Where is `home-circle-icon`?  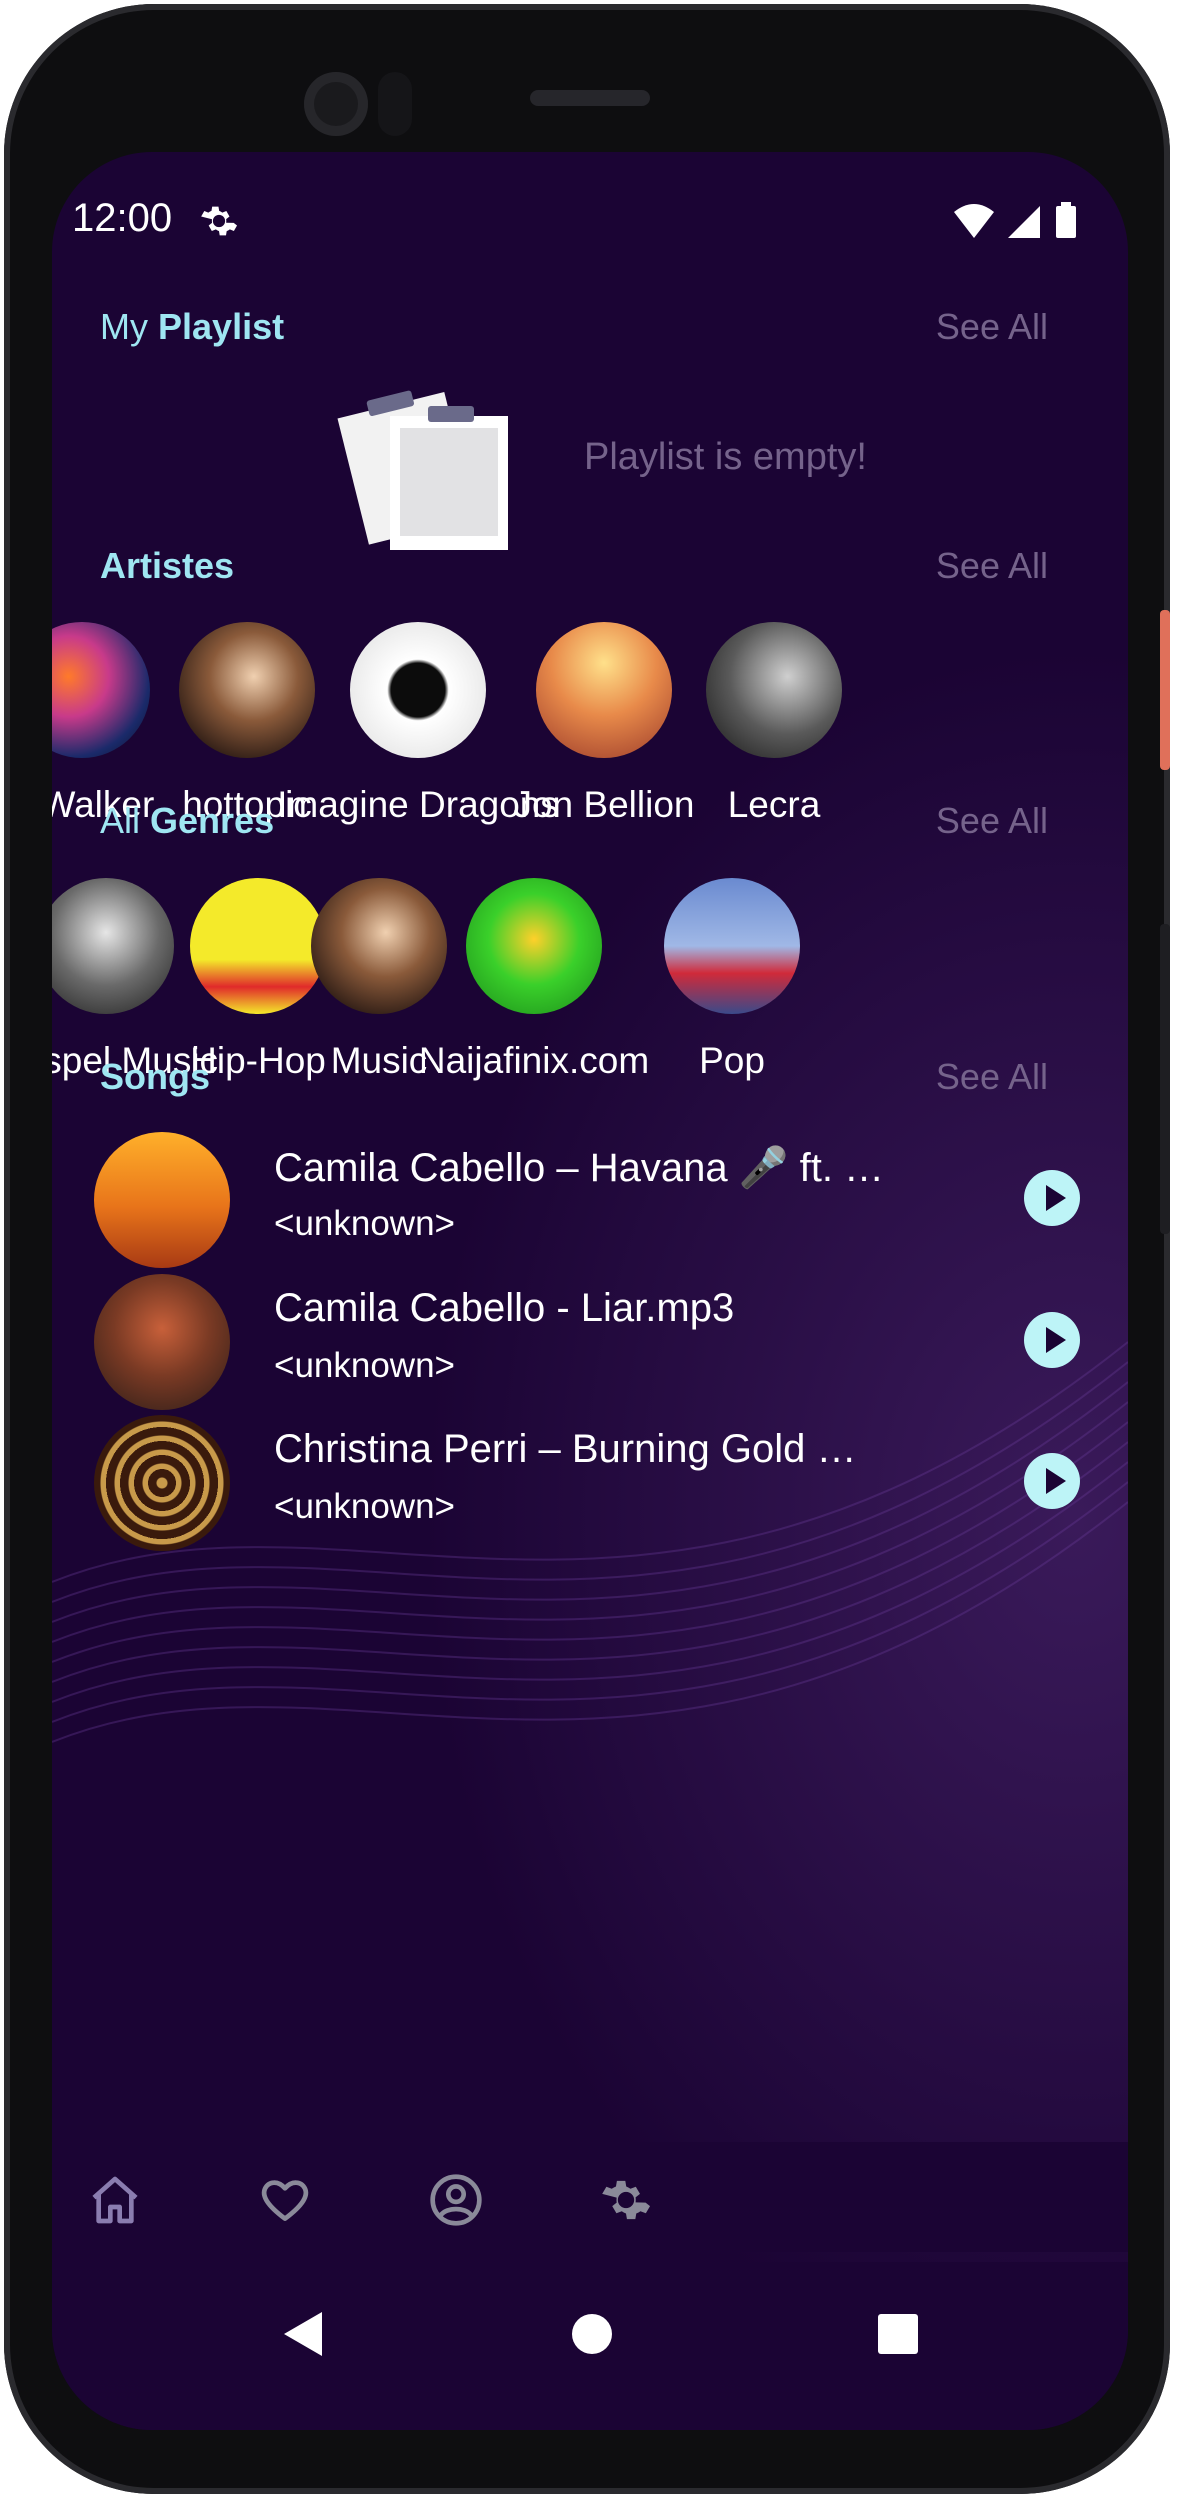 home-circle-icon is located at coordinates (592, 2334).